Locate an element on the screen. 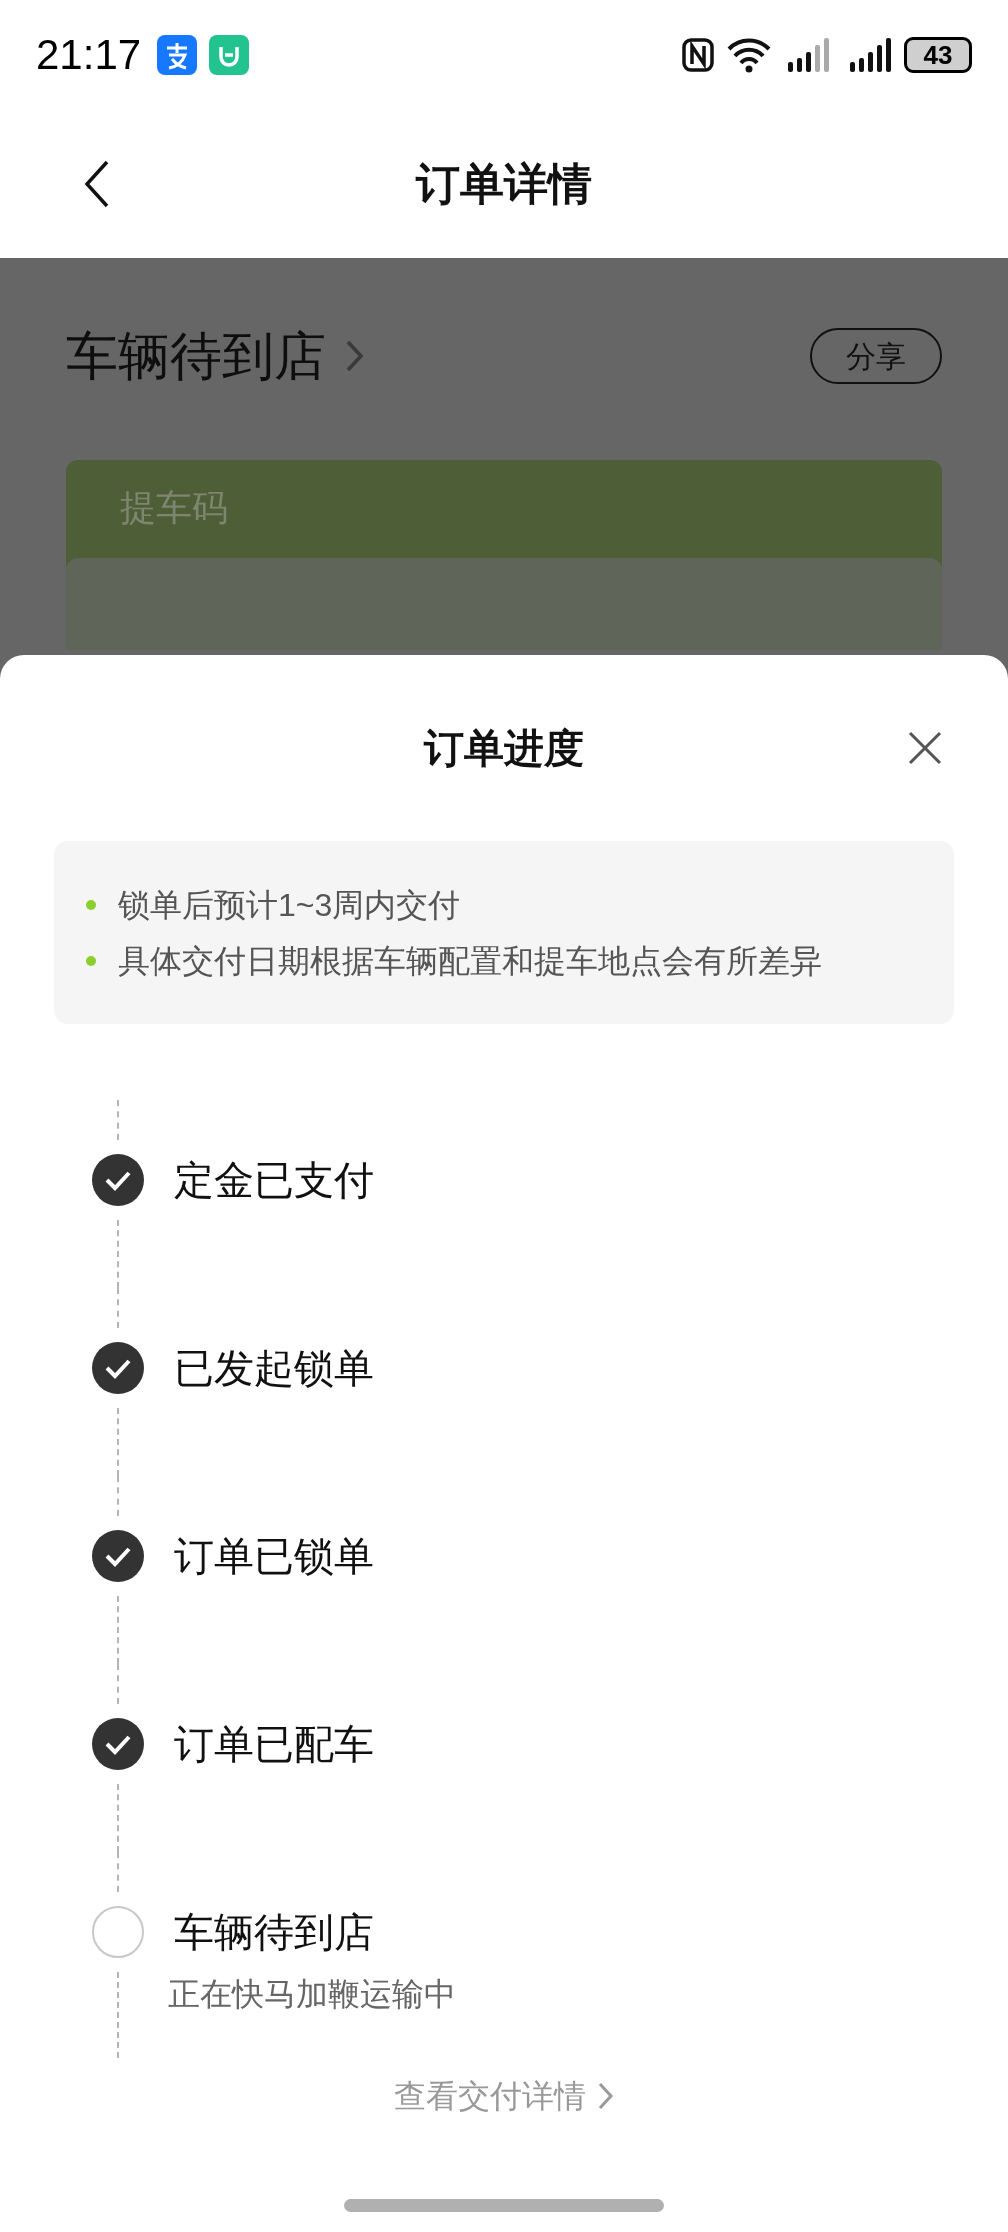 The width and height of the screenshot is (1008, 2232). battery-indicator: 43 is located at coordinates (938, 55).